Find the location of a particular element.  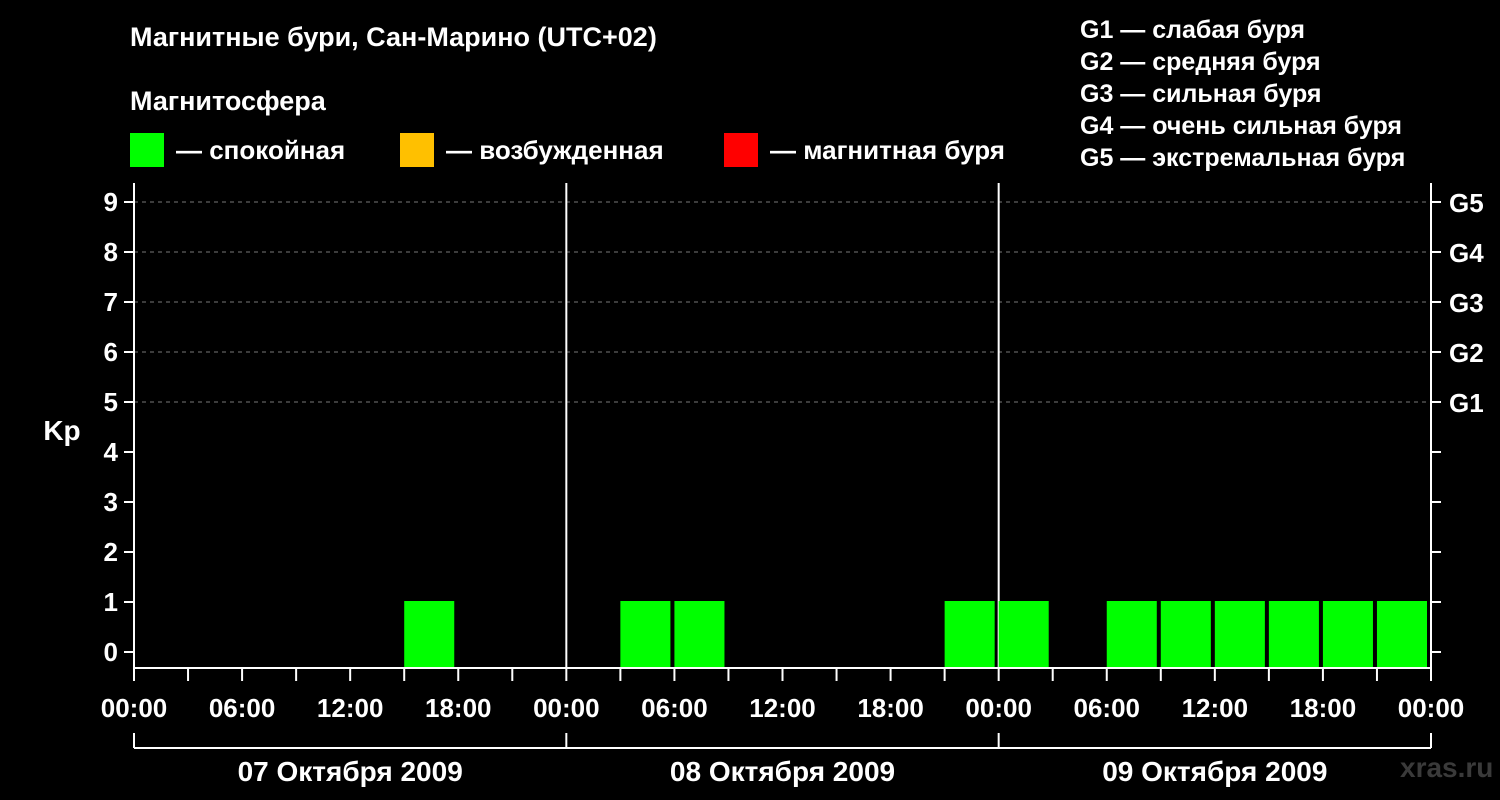

day-label: 09 Октября 2009 is located at coordinates (1214, 771).